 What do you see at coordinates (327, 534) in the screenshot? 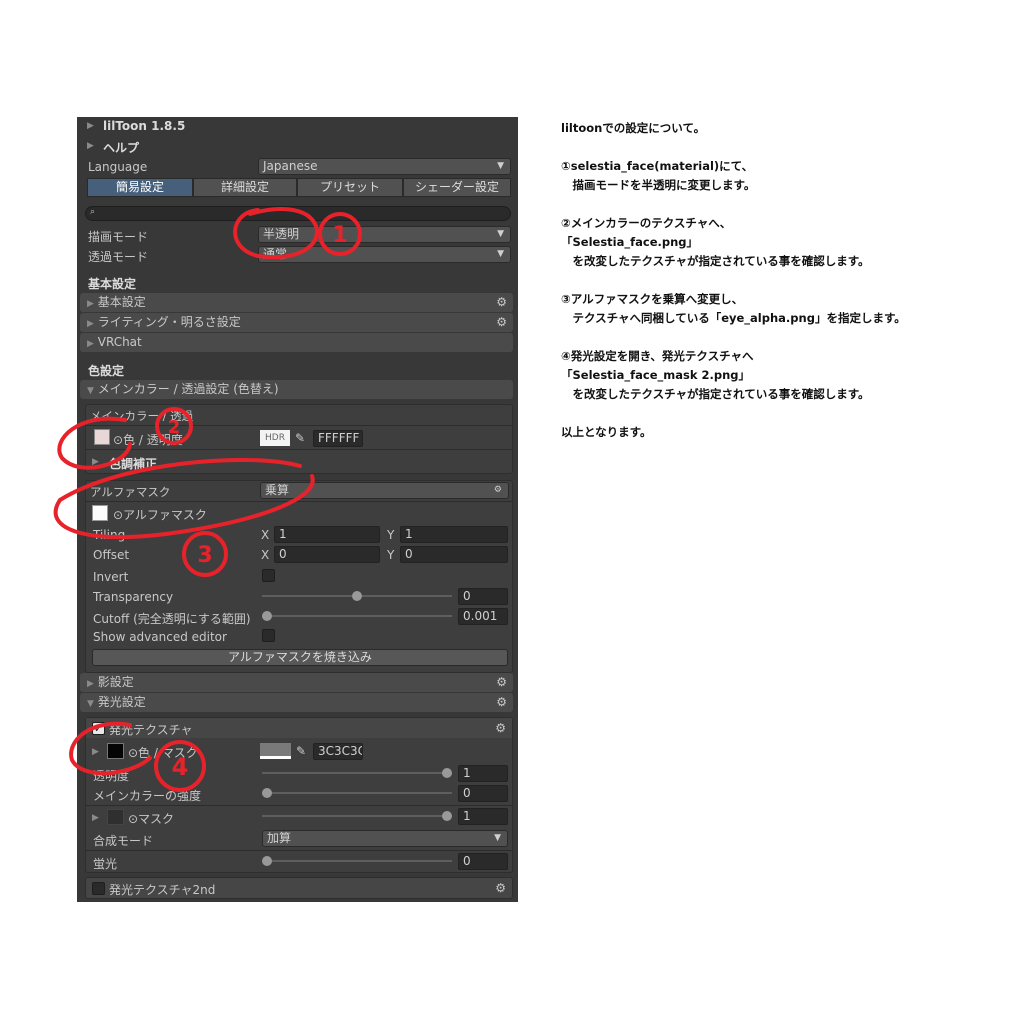
I see `tiling-x-field: 1` at bounding box center [327, 534].